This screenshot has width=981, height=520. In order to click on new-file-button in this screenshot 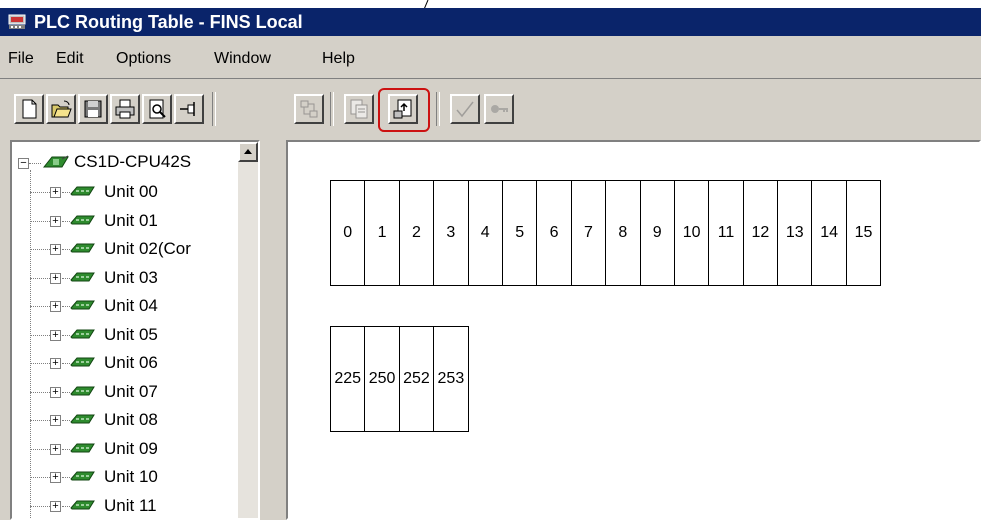, I will do `click(29, 109)`.